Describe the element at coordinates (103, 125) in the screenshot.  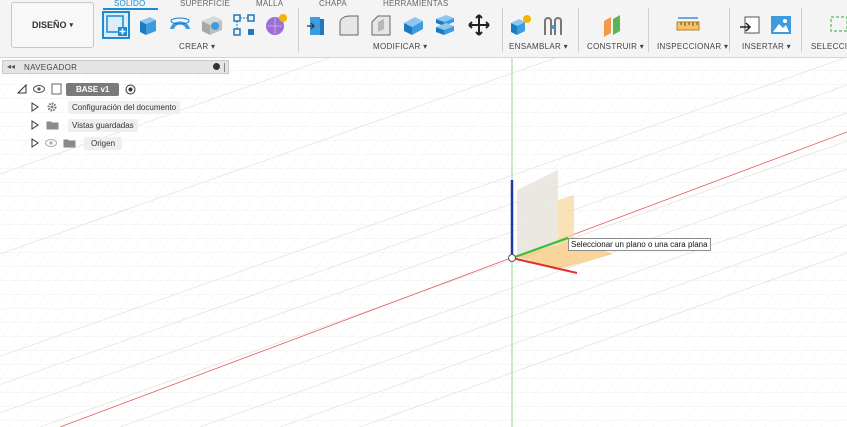
I see `list-item-label: Vistas guardadas` at that location.